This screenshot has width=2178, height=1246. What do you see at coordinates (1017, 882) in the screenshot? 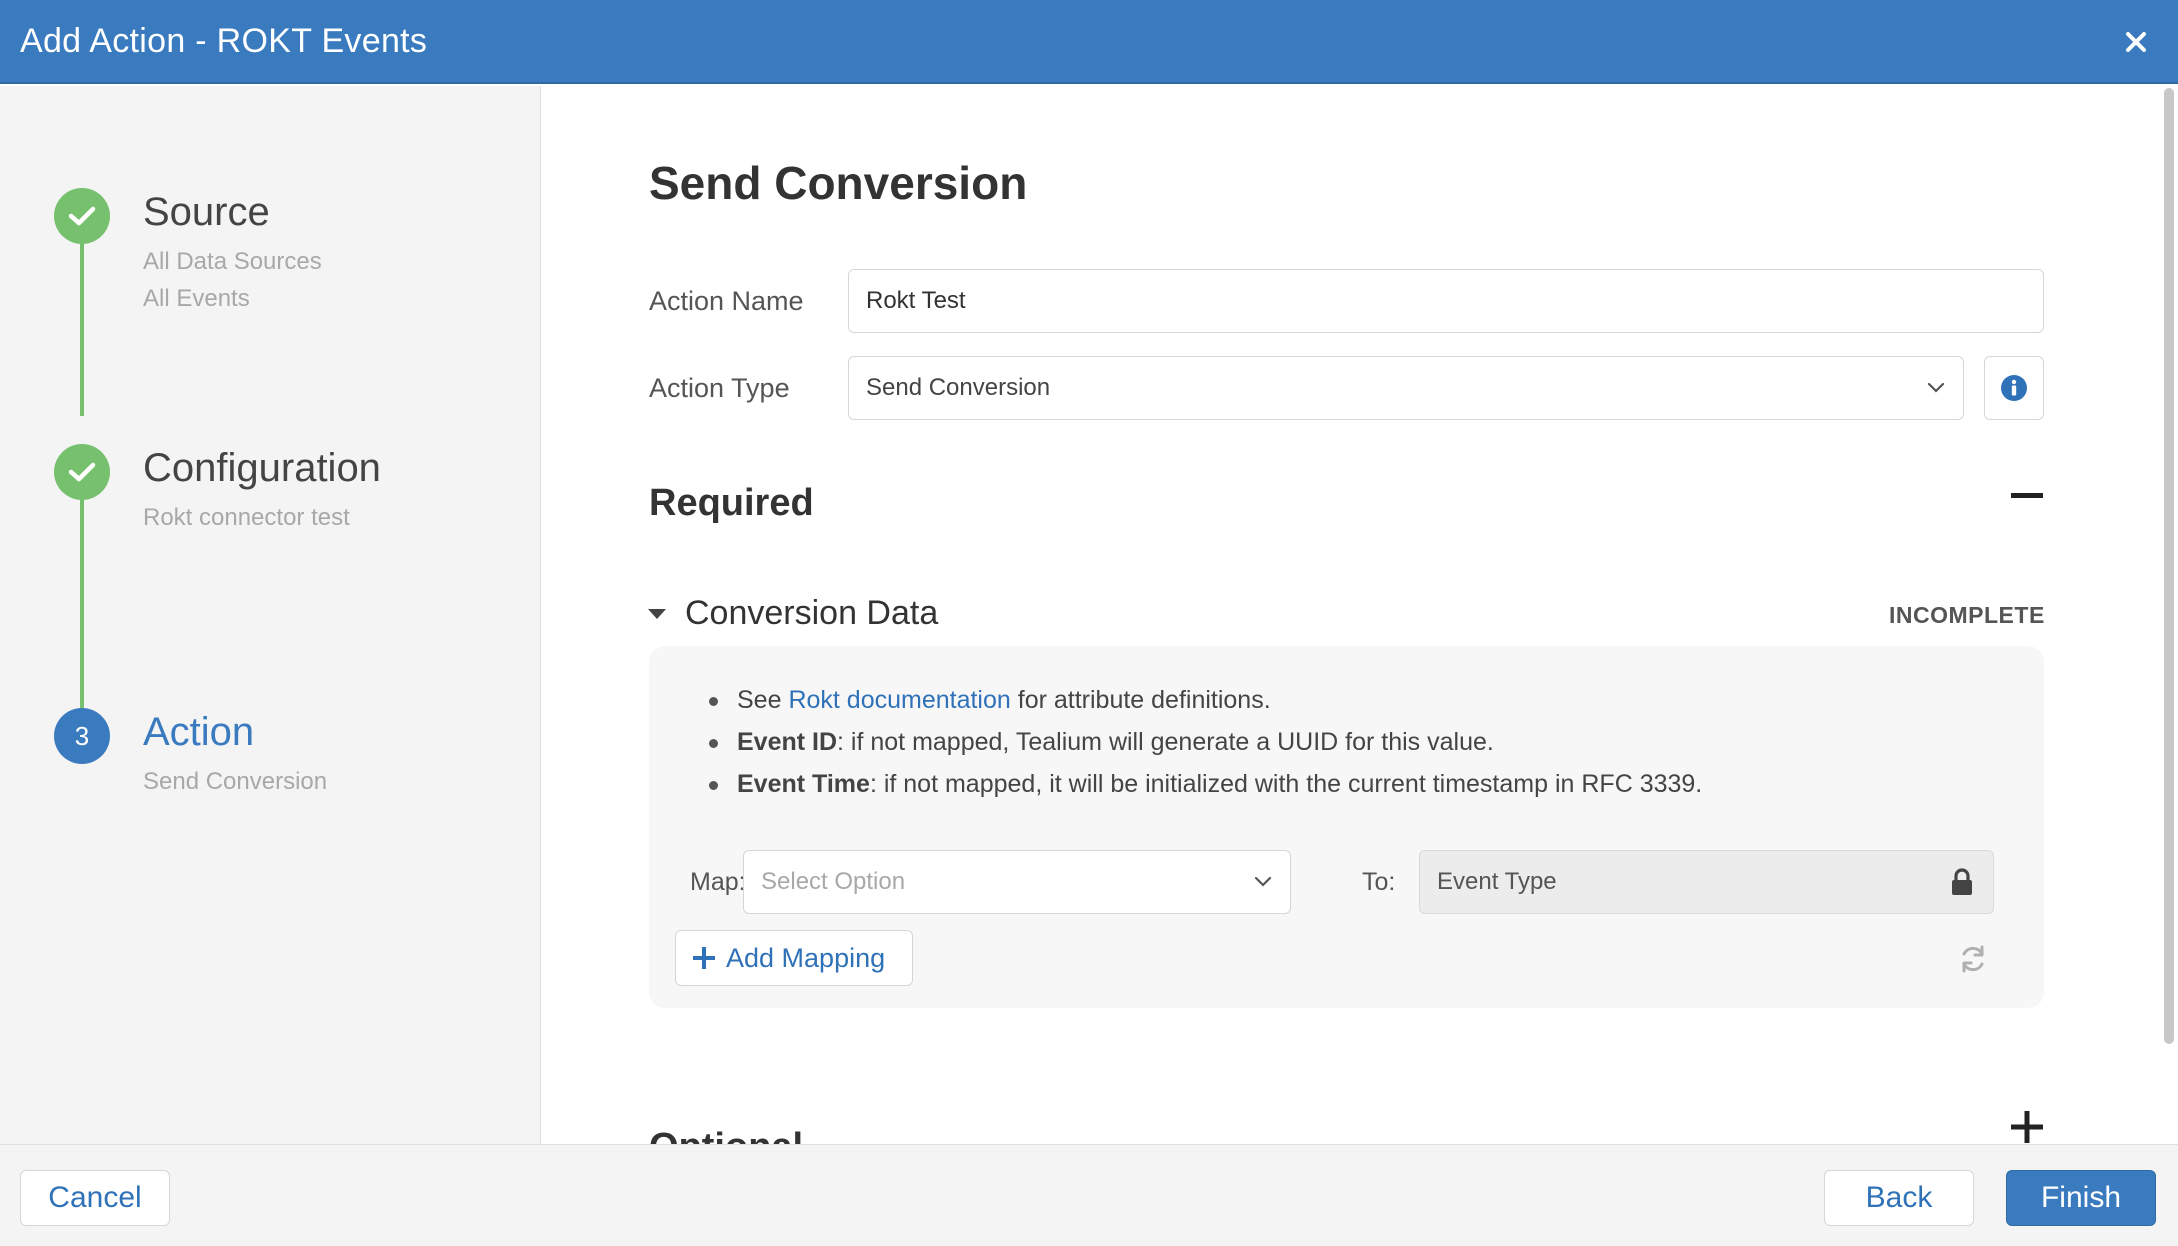
I see `map-source-select: Select Option` at bounding box center [1017, 882].